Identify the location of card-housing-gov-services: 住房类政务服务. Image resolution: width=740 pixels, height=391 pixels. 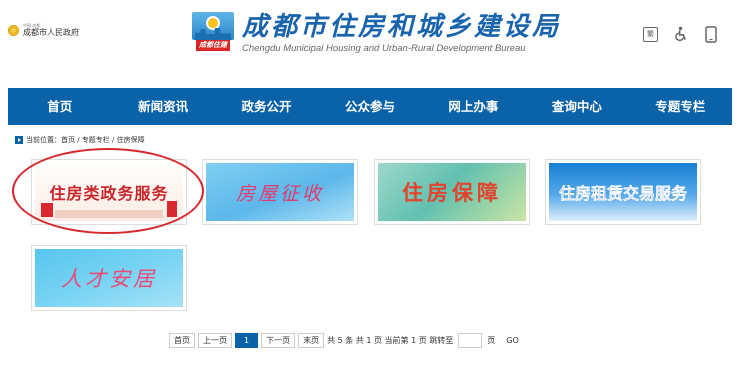
(109, 192).